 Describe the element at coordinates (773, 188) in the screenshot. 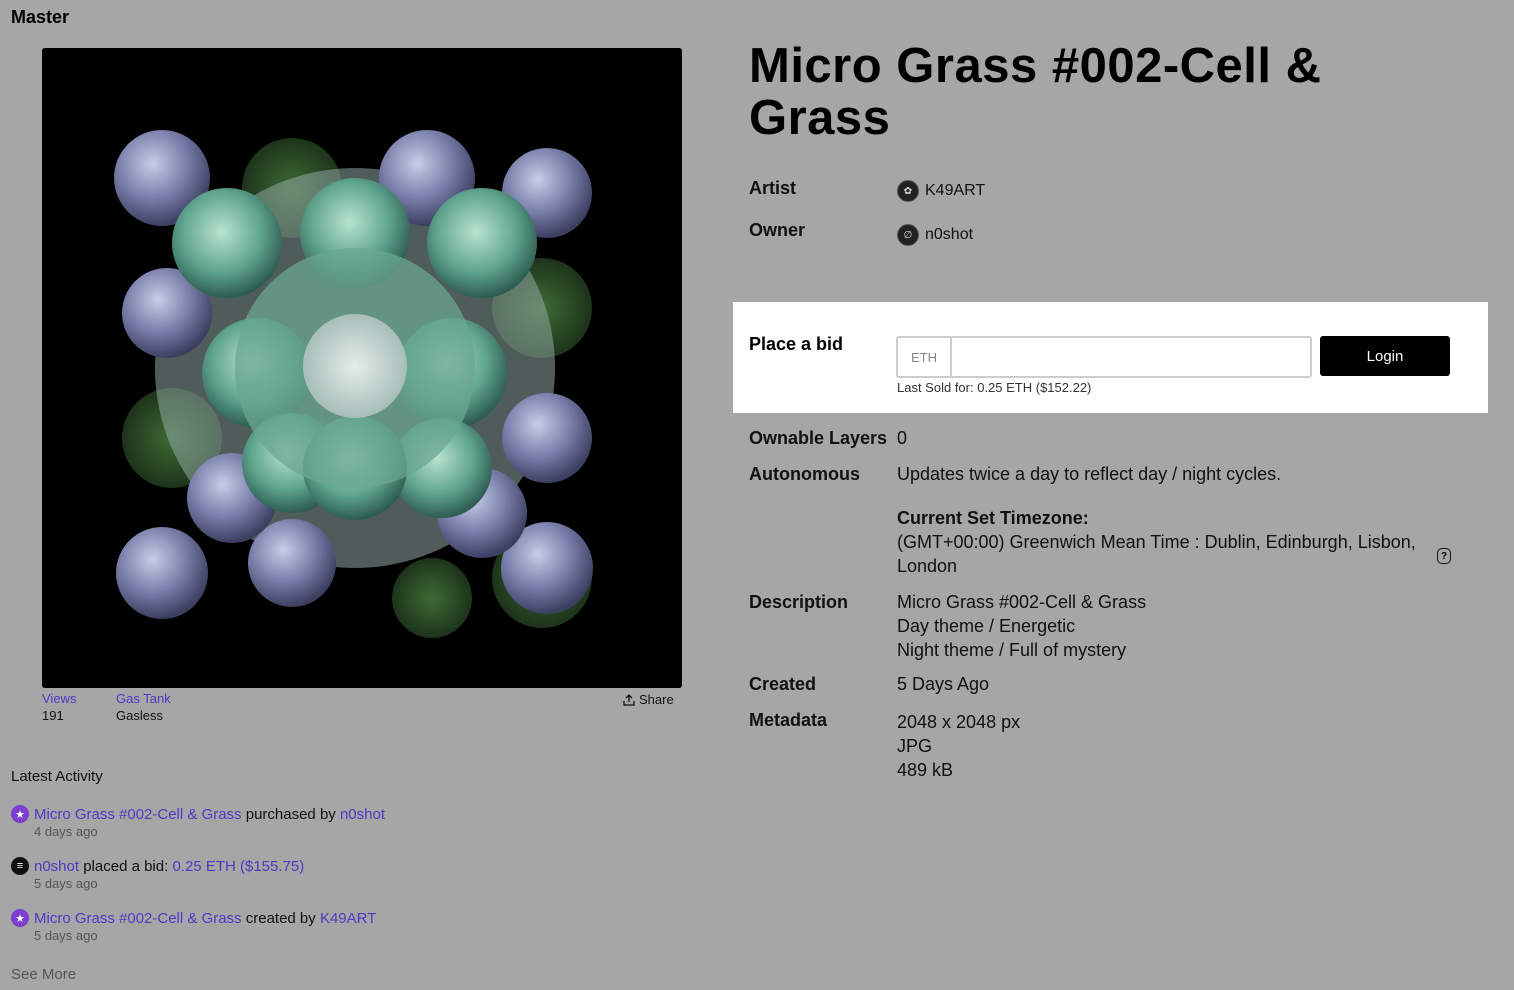

I see `artist-label: Artist` at that location.